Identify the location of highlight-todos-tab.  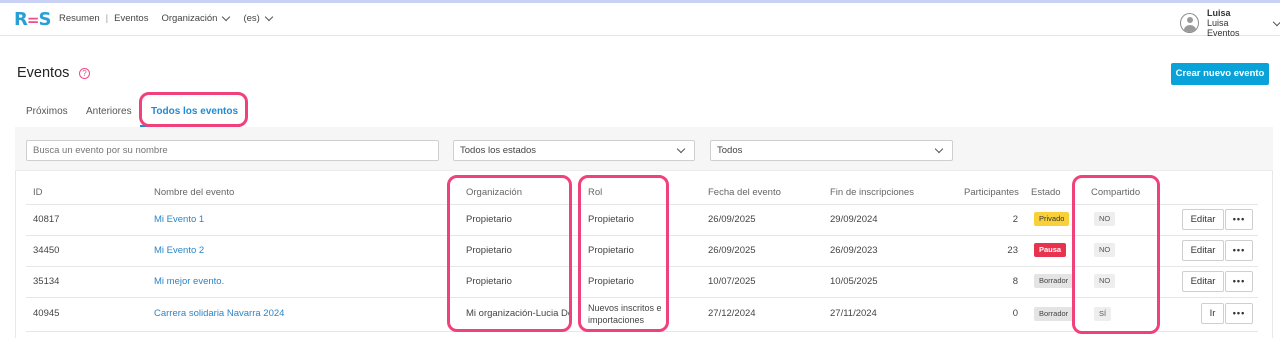
(193, 109).